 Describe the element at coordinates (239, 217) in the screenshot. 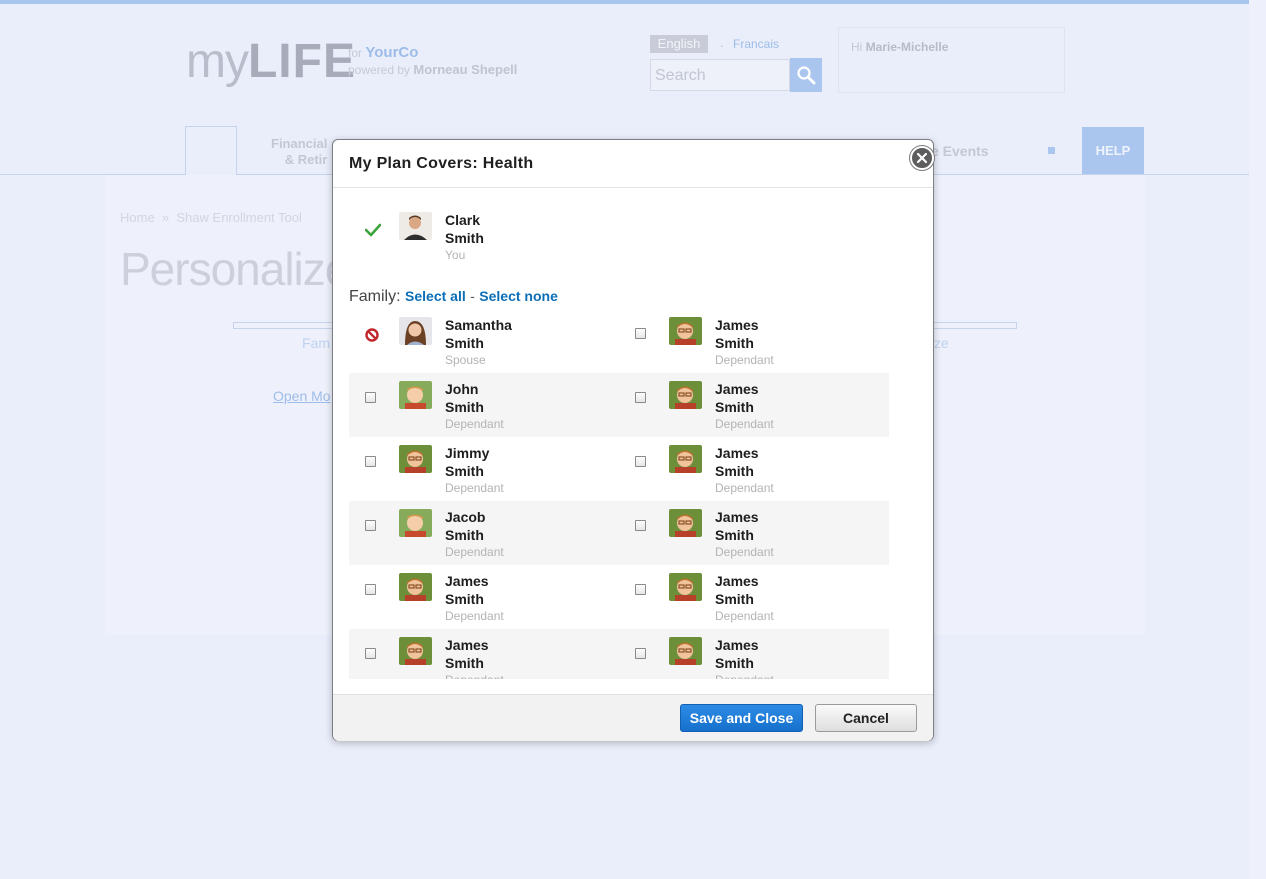

I see `breadcrumb-tool: Shaw Enrollment Tool` at that location.